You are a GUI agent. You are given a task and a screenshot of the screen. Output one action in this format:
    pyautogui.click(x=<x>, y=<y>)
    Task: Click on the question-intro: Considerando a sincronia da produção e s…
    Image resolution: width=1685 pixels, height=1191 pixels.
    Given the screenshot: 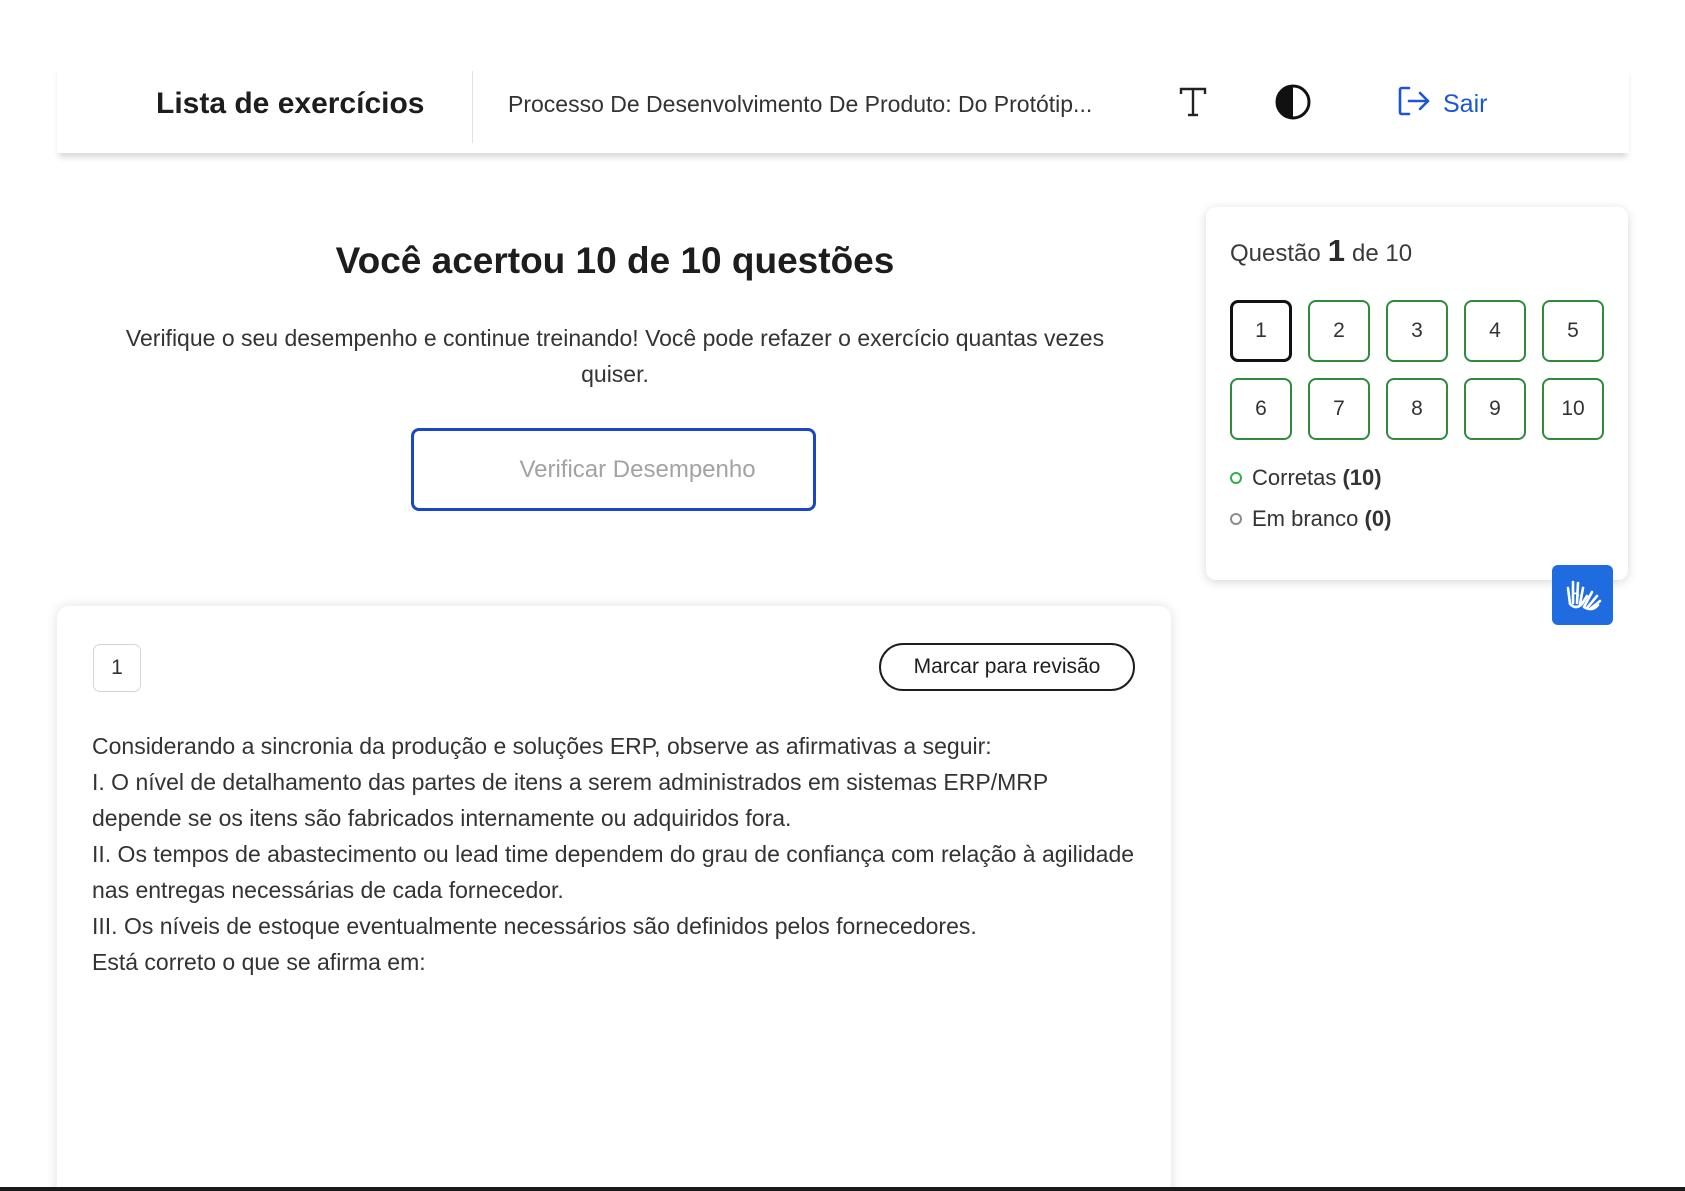 What is the action you would take?
    pyautogui.click(x=542, y=746)
    